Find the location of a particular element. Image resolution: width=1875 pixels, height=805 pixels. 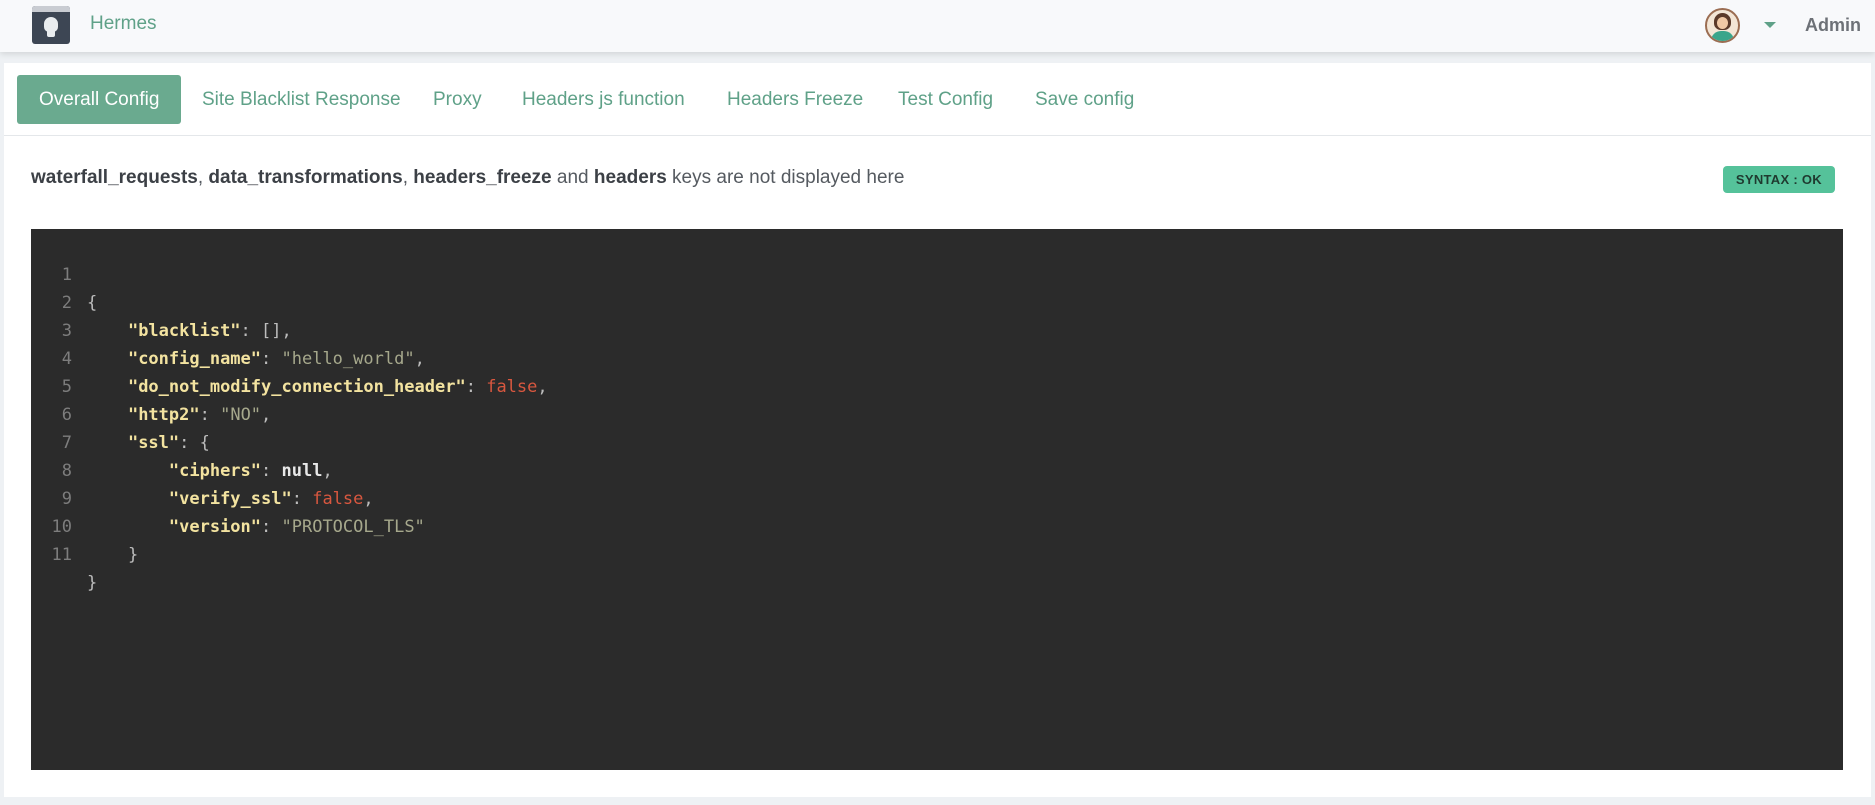

tab-test-config: Test Config is located at coordinates (945, 99).